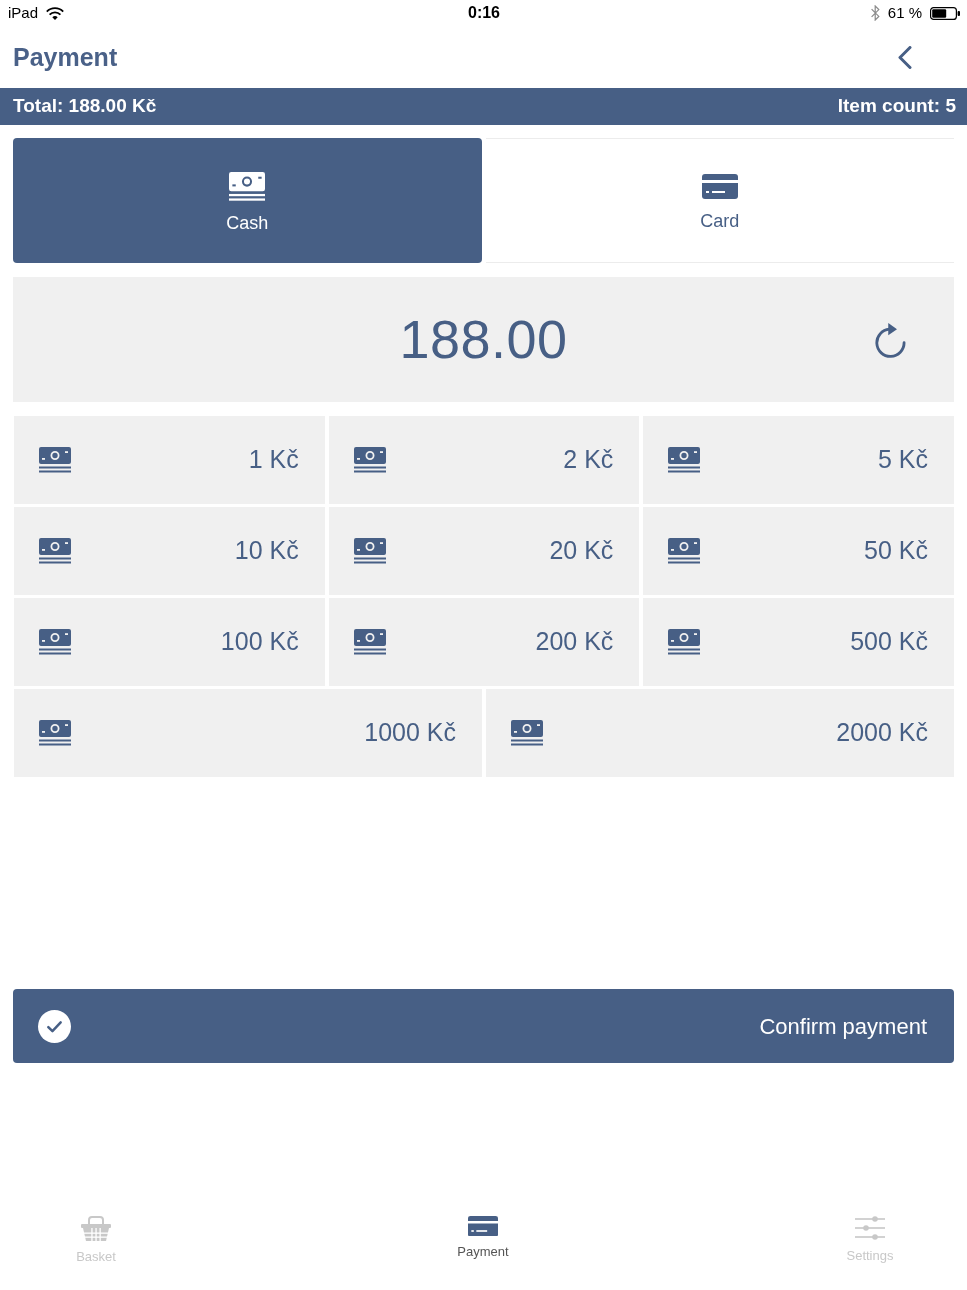 This screenshot has width=967, height=1290. What do you see at coordinates (798, 460) in the screenshot?
I see `denomination-button: 5 Kč` at bounding box center [798, 460].